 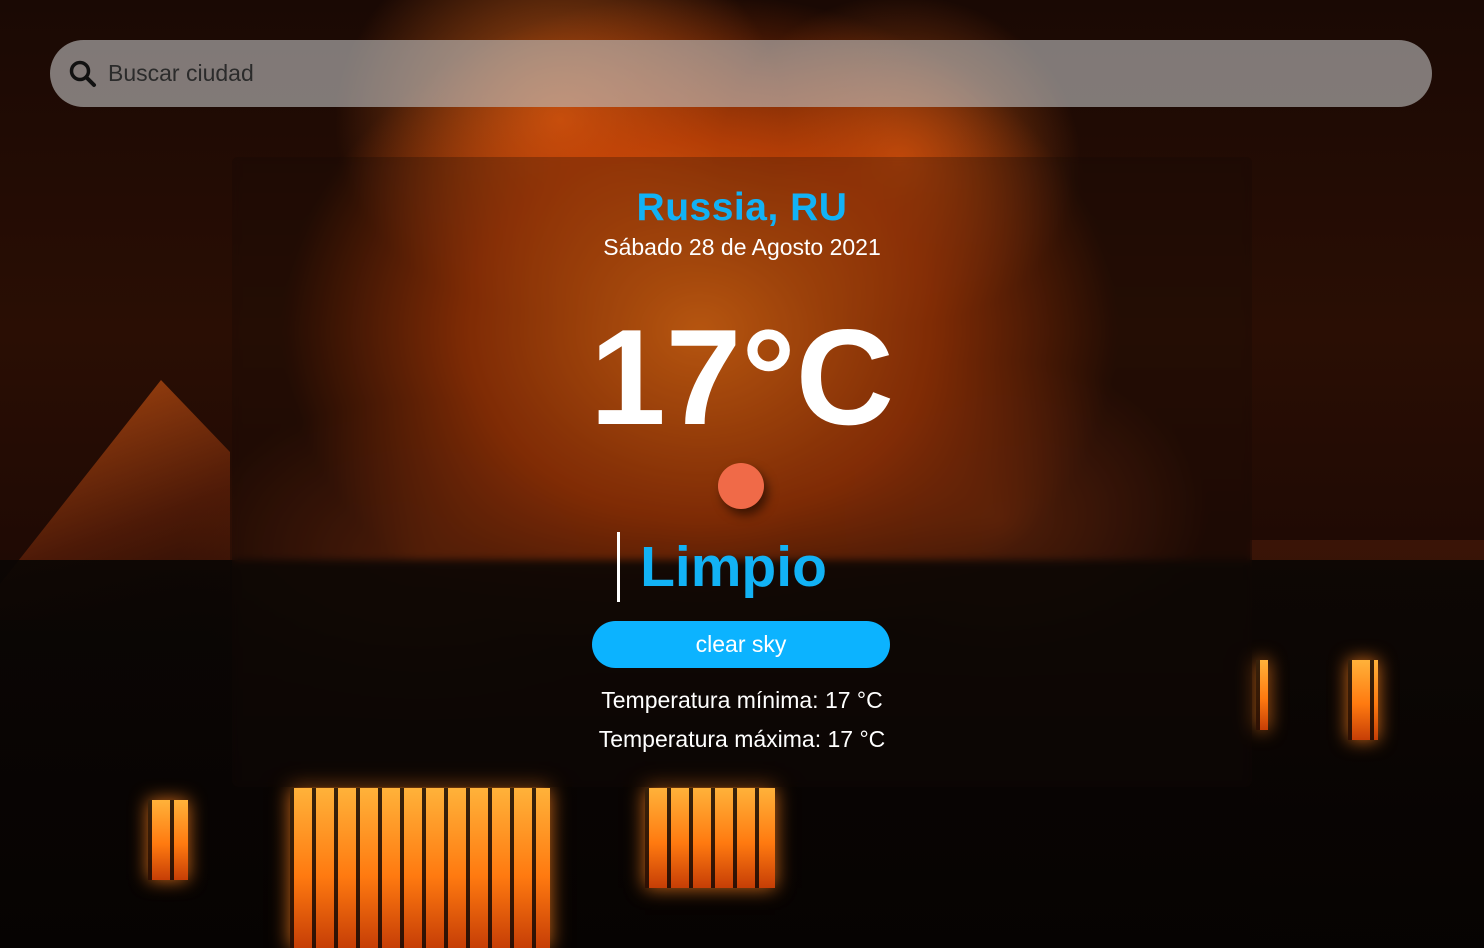 I want to click on search-icon, so click(x=83, y=74).